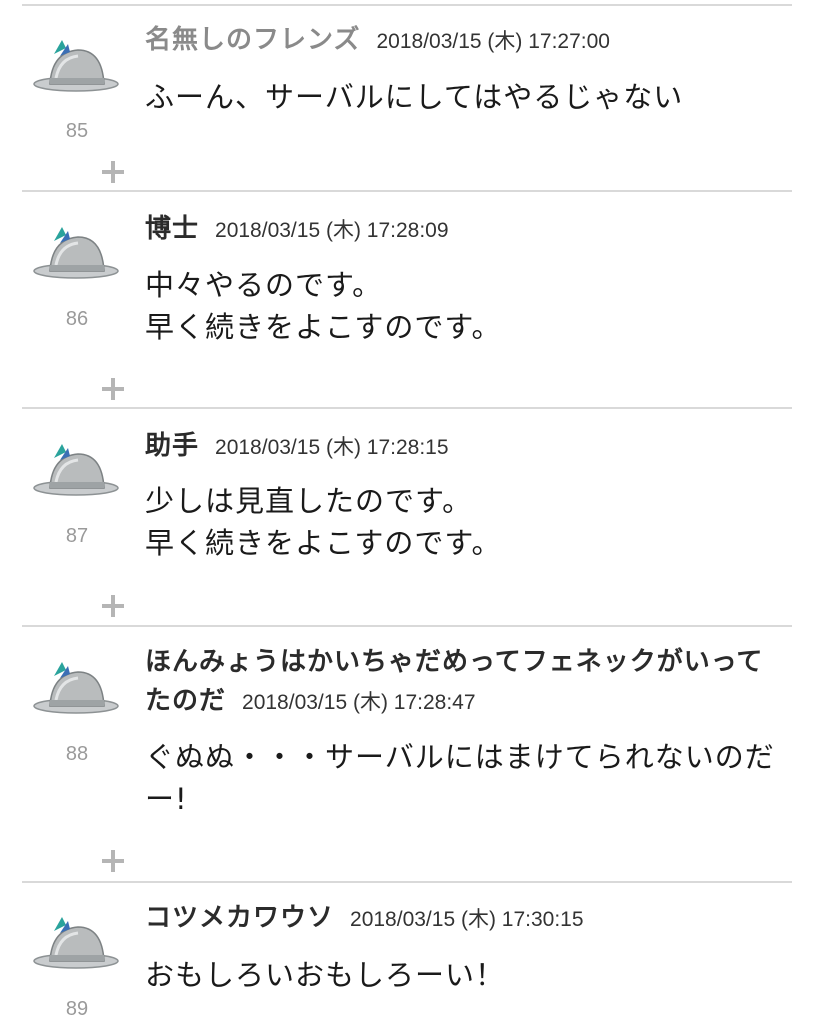 This screenshot has width=815, height=1024. I want to click on post-body: ふーん、サーバルにしてはやるじゃない, so click(414, 97).